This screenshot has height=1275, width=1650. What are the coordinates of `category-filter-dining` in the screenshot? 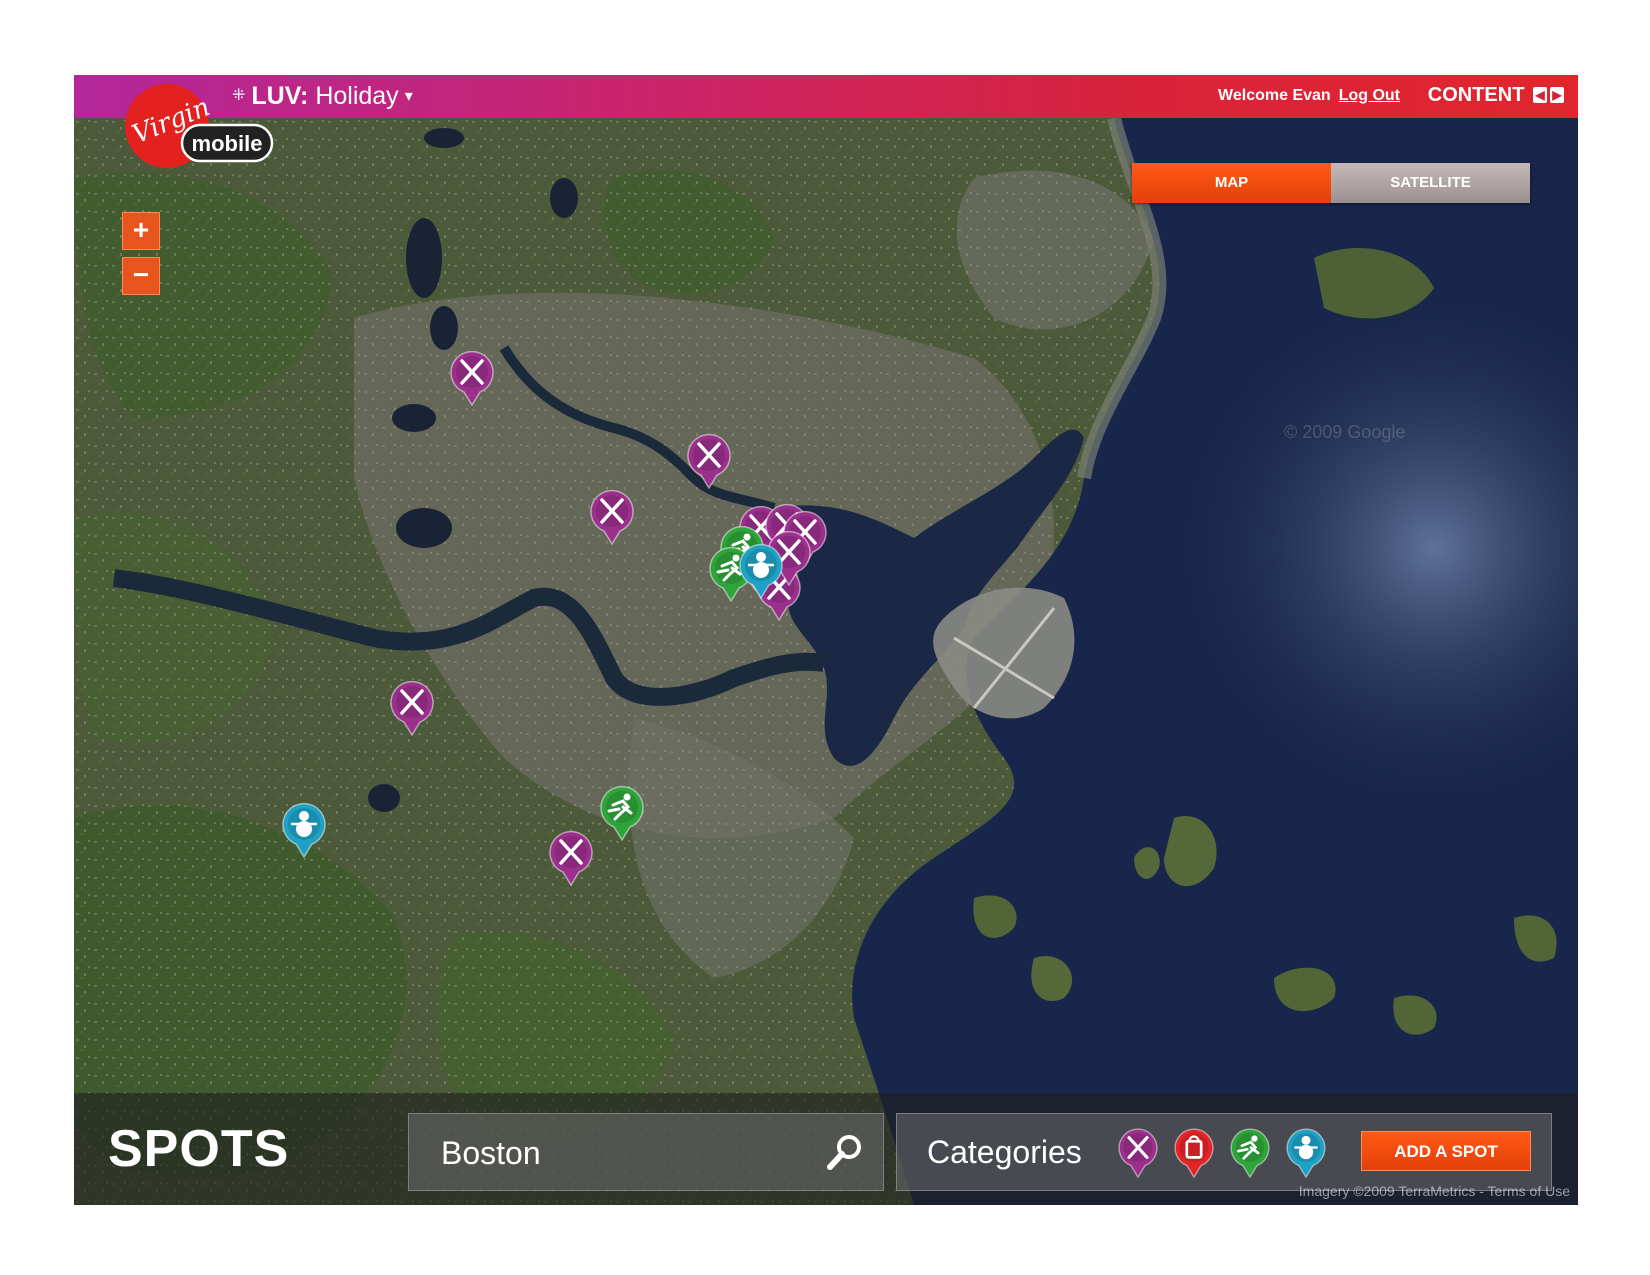 It's located at (1138, 1152).